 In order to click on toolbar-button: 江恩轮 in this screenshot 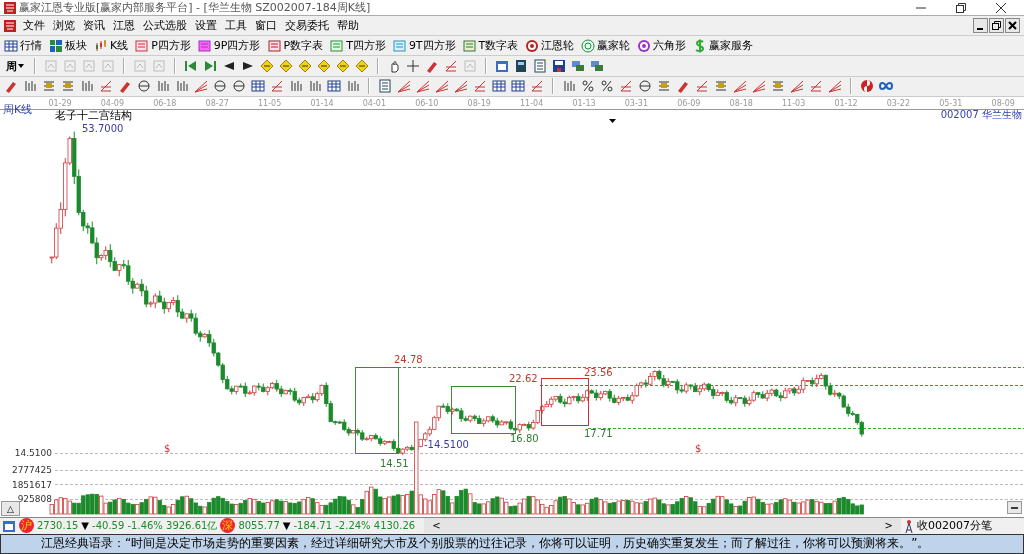, I will do `click(558, 46)`.